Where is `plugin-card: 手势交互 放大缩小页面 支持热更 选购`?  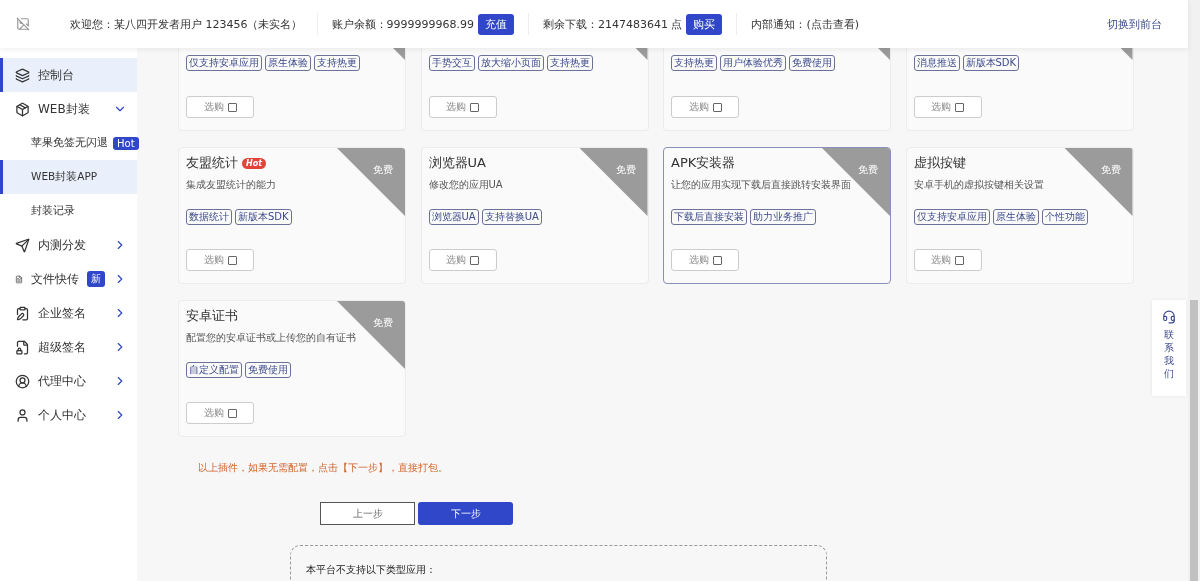
plugin-card: 手势交互 放大缩小页面 支持热更 选购 is located at coordinates (534, 89).